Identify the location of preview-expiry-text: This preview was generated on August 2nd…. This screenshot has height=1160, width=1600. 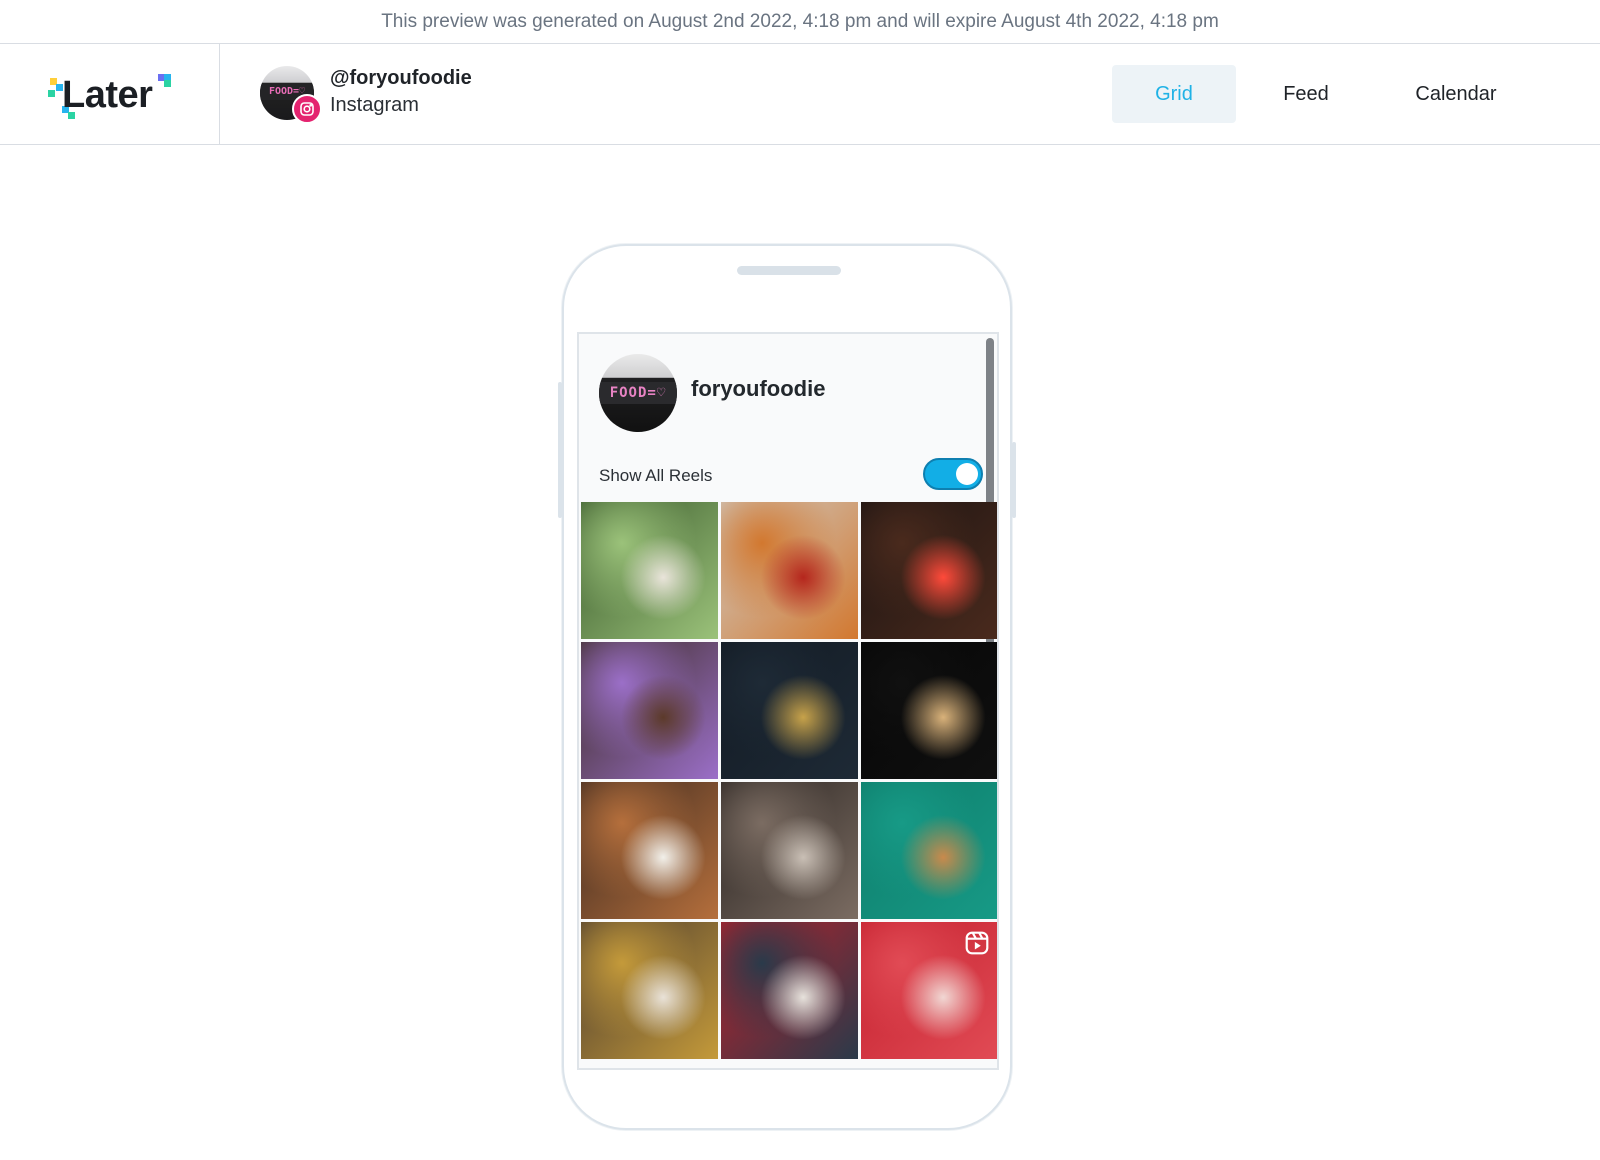
(800, 21).